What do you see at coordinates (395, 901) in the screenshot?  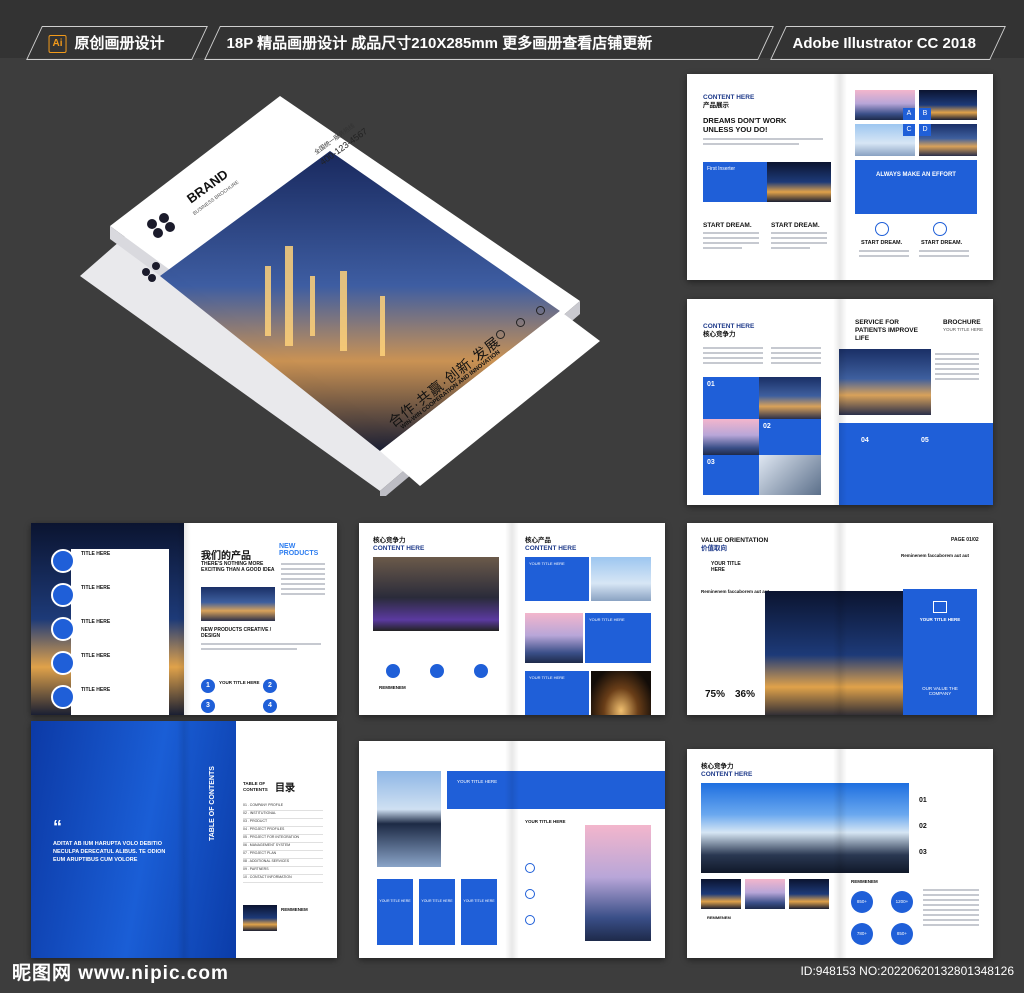 I see `card-1-title: YOUR TITLE HERE` at bounding box center [395, 901].